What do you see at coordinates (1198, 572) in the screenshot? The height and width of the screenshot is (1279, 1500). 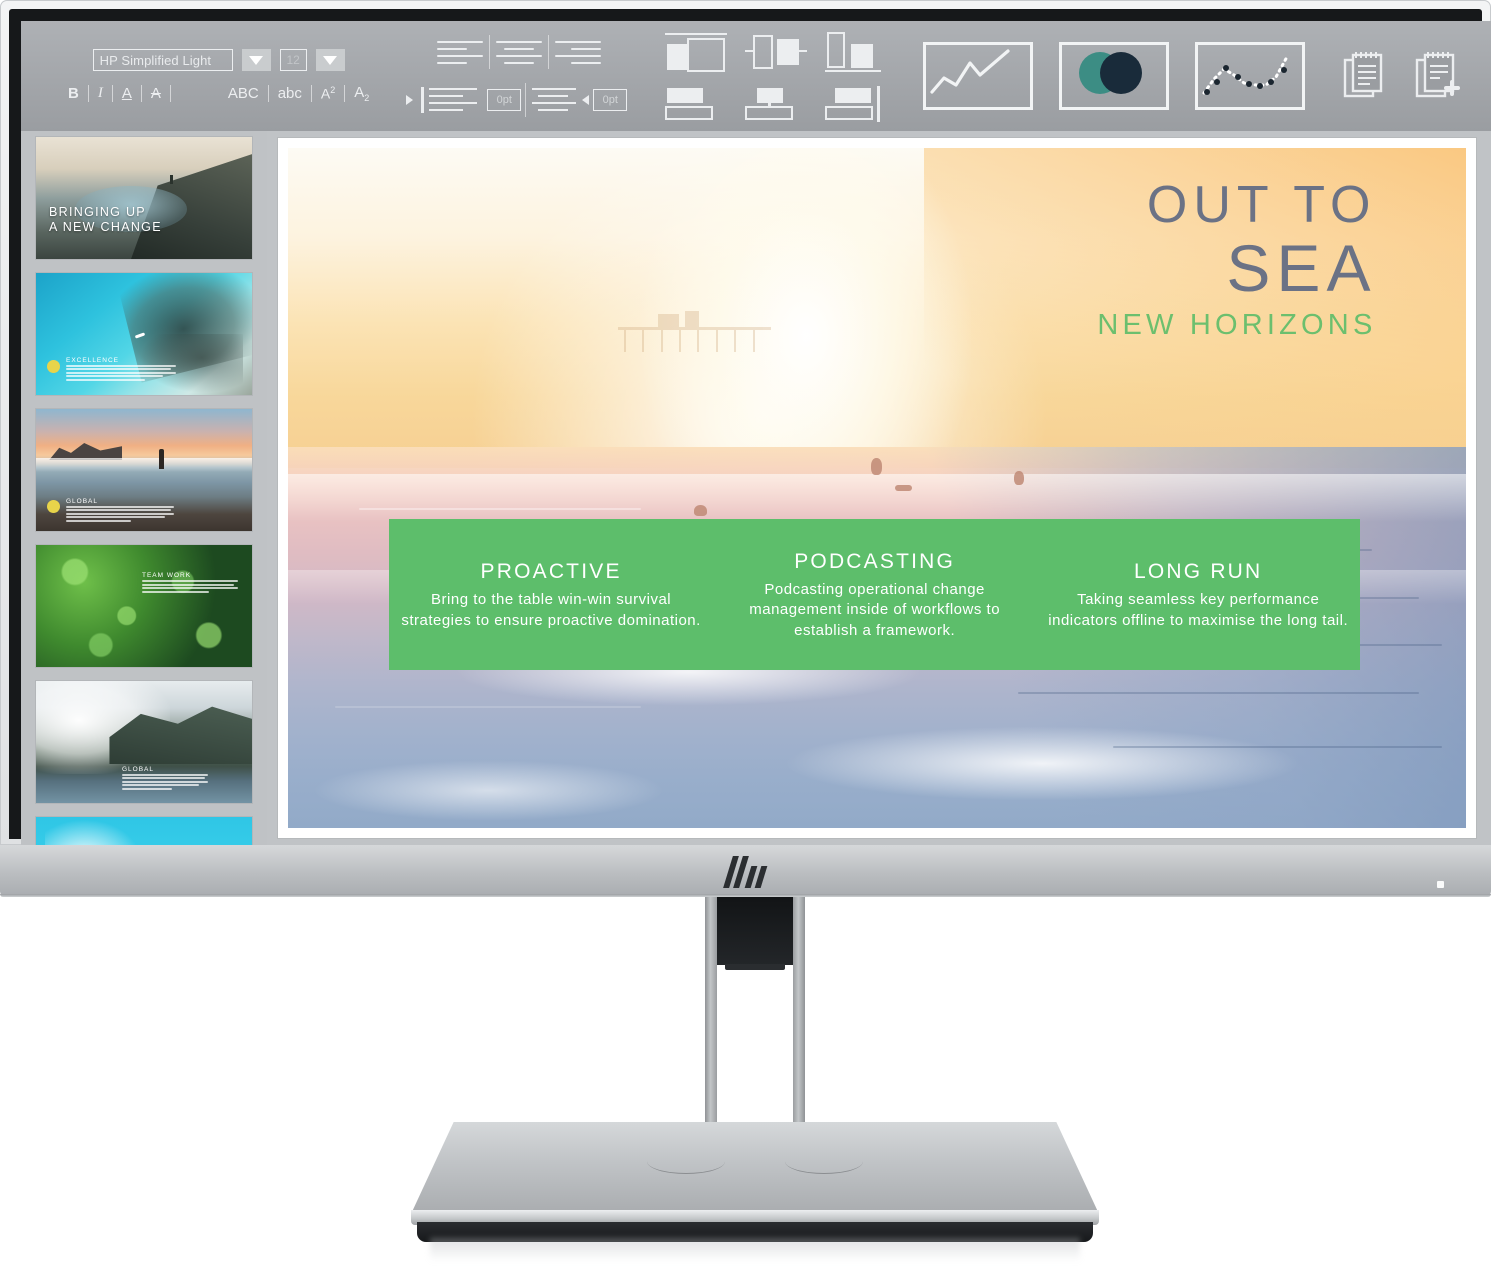 I see `column-heading: LONG RUN` at bounding box center [1198, 572].